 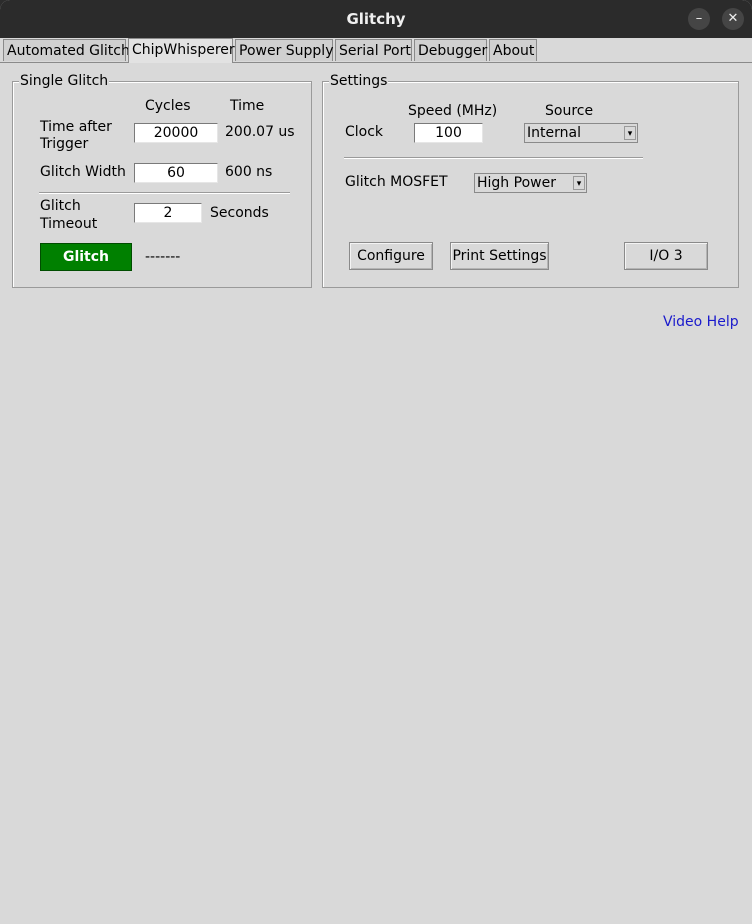 What do you see at coordinates (359, 81) in the screenshot?
I see `settings-legend: Settings` at bounding box center [359, 81].